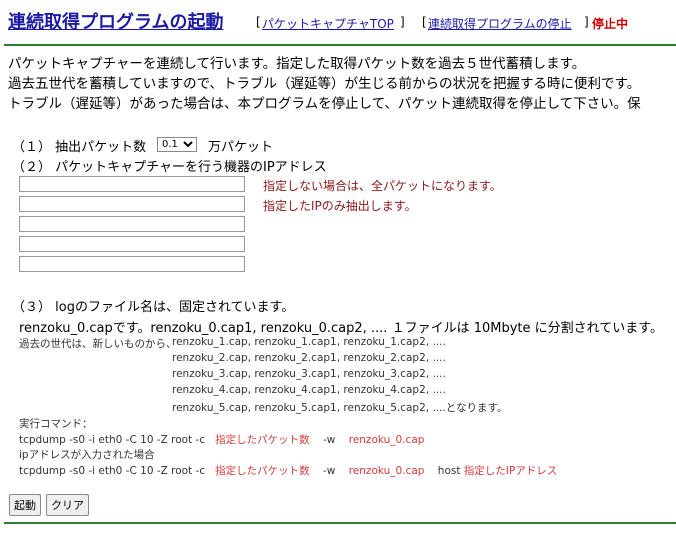  Describe the element at coordinates (424, 22) in the screenshot. I see `bracket-open-2: [` at that location.